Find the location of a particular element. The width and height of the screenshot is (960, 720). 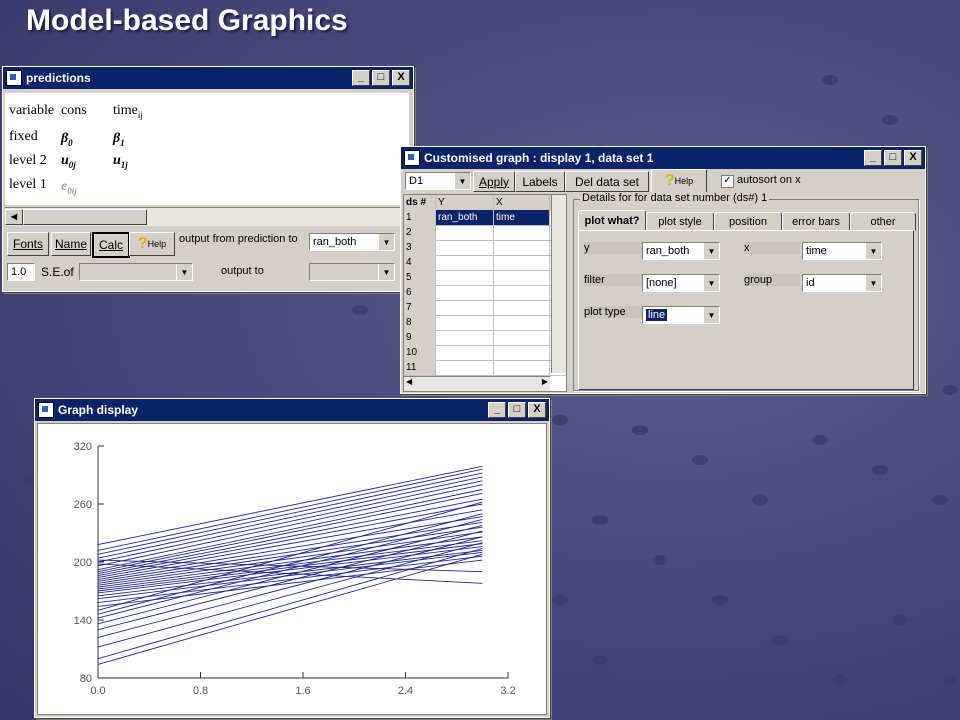

tab-position: position is located at coordinates (748, 221).